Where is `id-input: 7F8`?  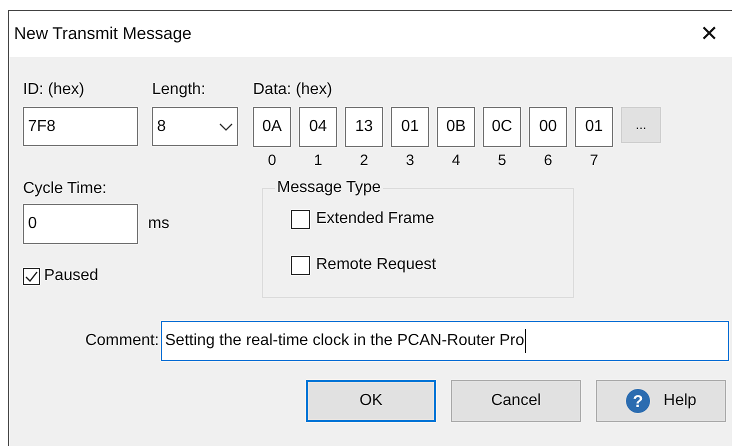 id-input: 7F8 is located at coordinates (80, 126).